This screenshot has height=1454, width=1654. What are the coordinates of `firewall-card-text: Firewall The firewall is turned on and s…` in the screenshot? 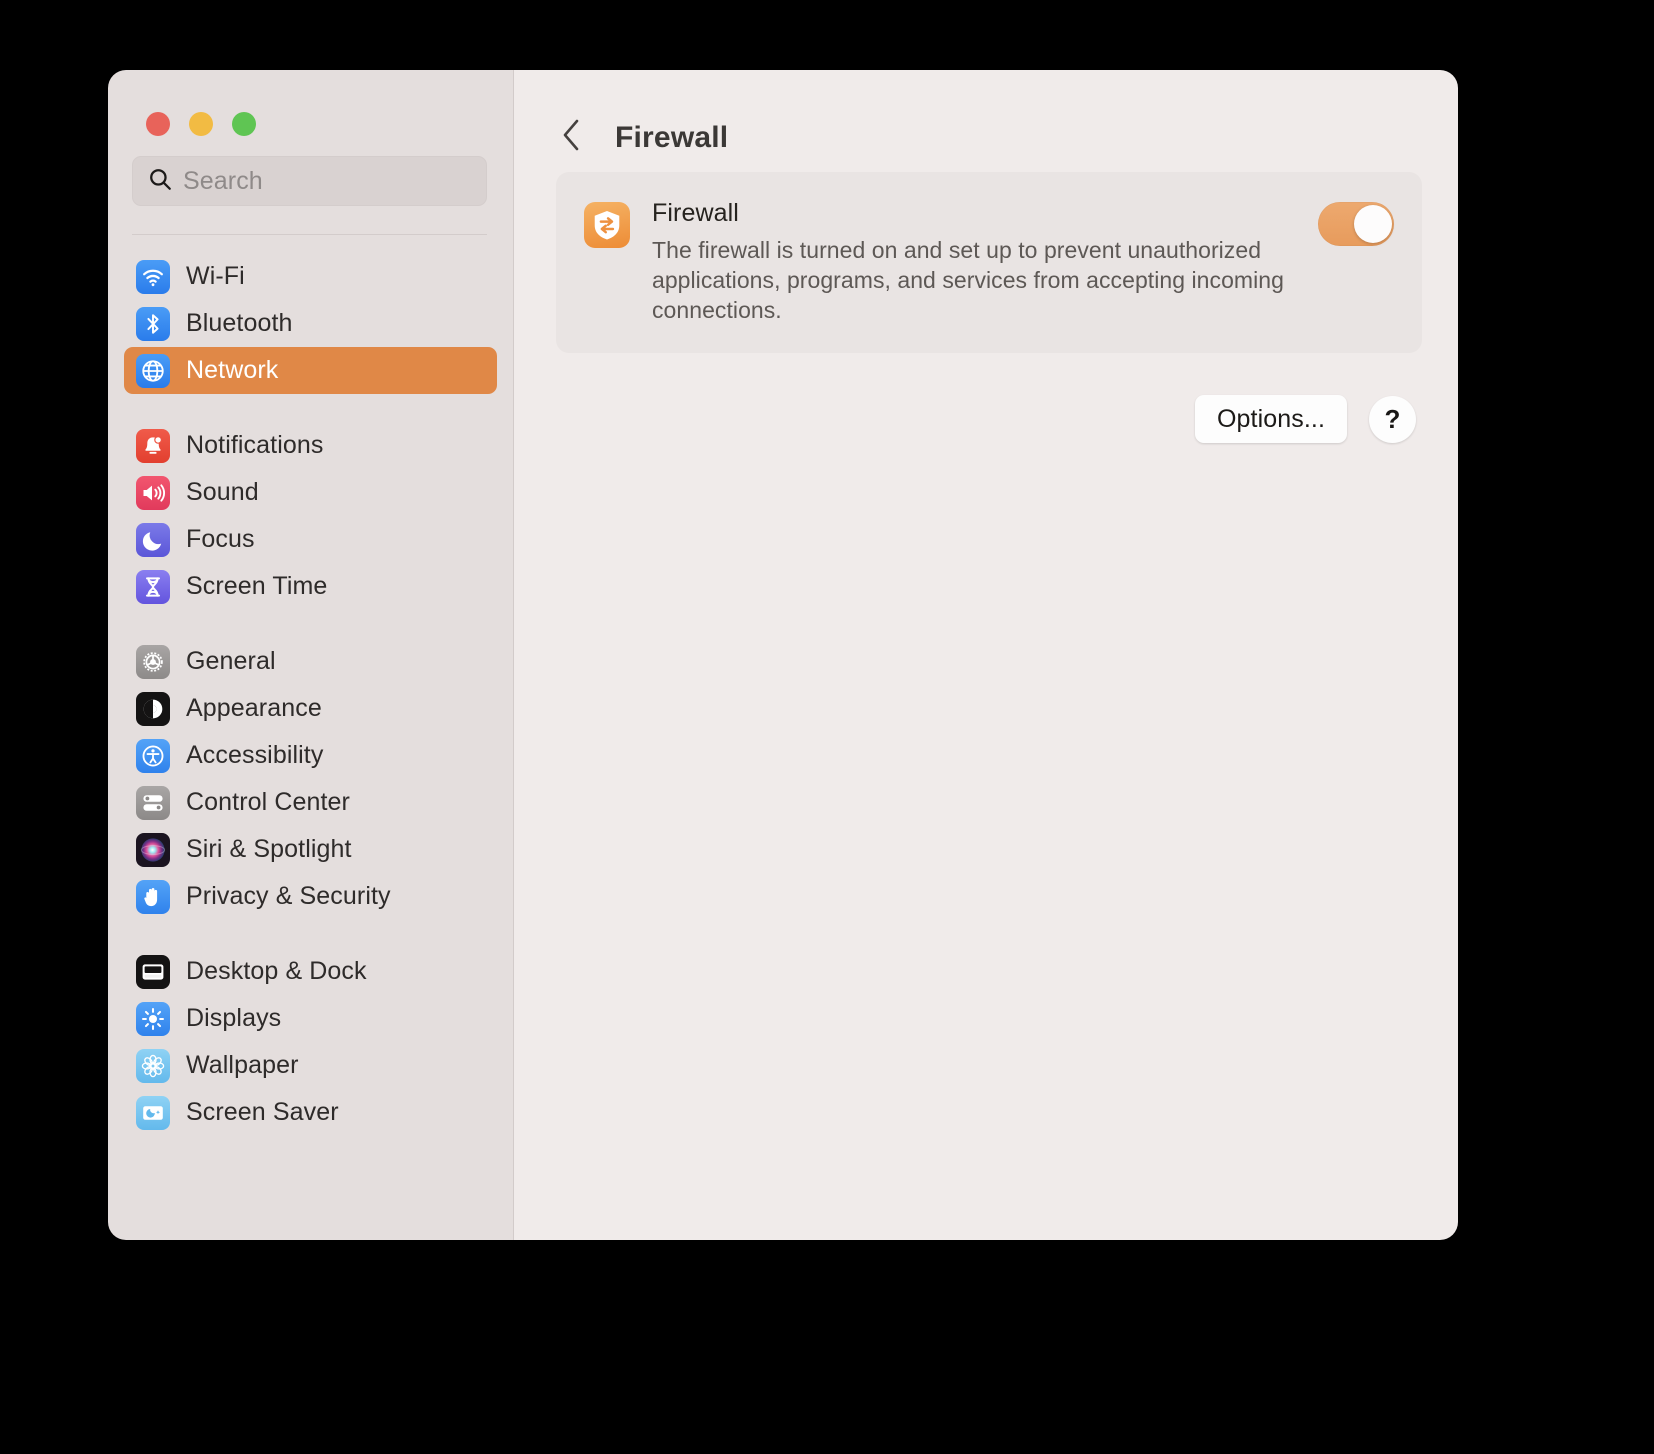 It's located at (974, 261).